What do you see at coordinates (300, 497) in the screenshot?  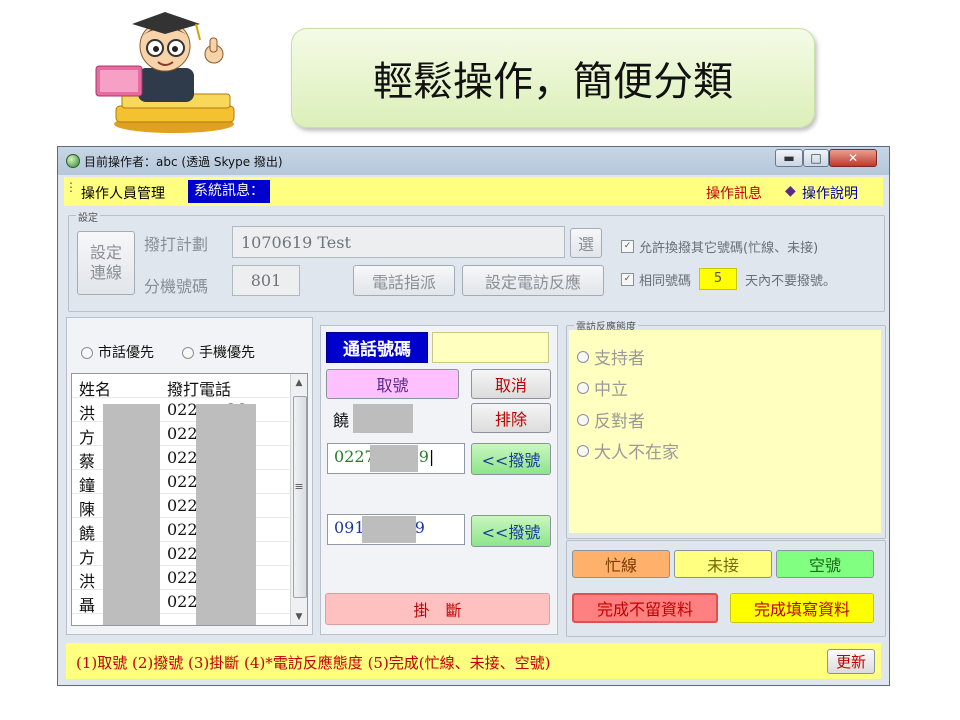 I see `scroll-thumb` at bounding box center [300, 497].